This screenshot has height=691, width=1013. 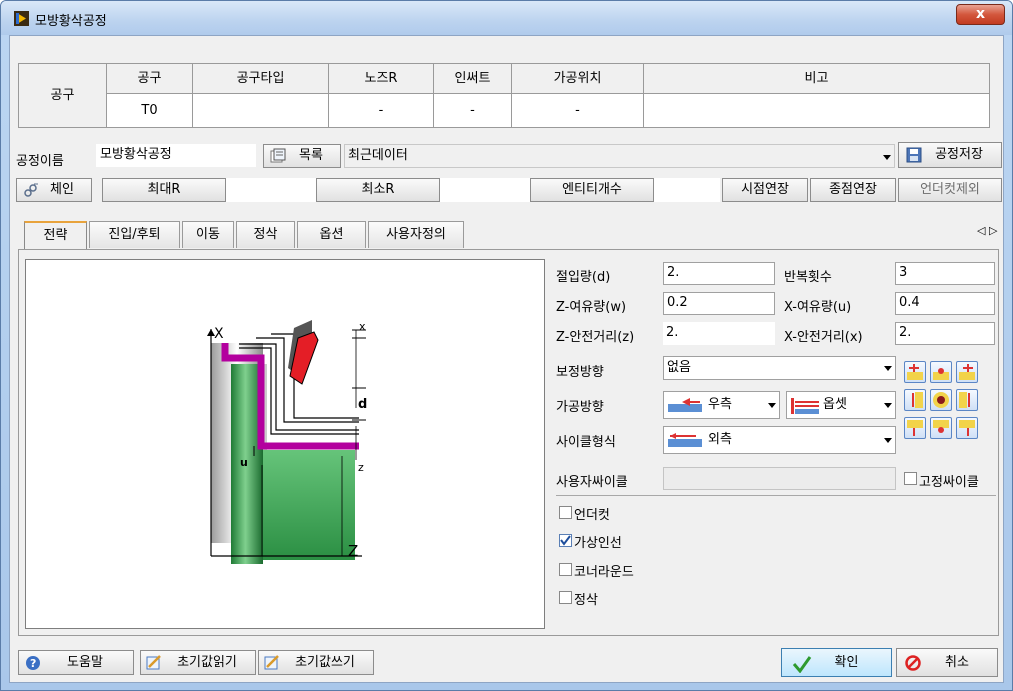 What do you see at coordinates (591, 307) in the screenshot?
I see `z-allowance-label: Z-여유량(w)` at bounding box center [591, 307].